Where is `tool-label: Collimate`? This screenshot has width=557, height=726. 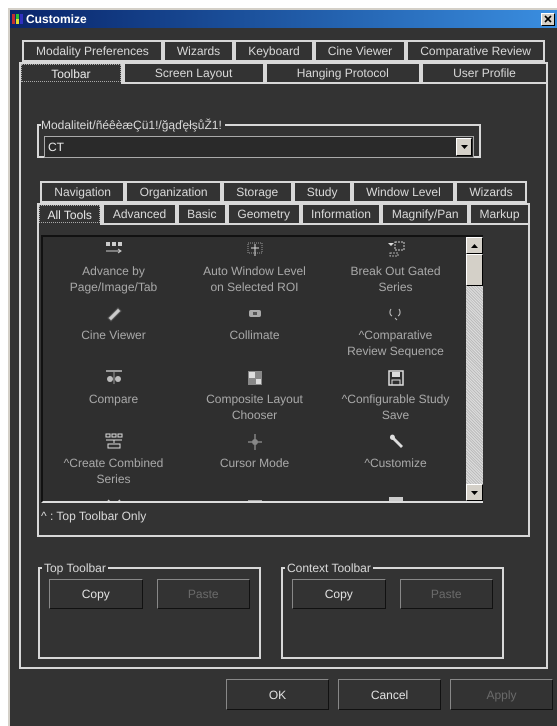 tool-label: Collimate is located at coordinates (254, 335).